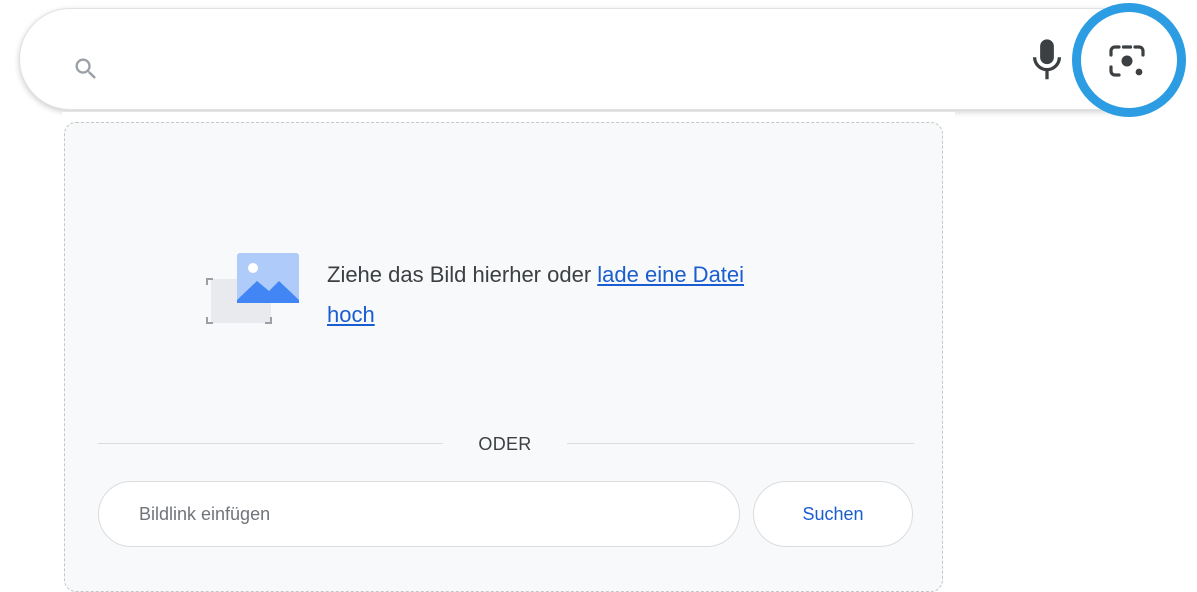  Describe the element at coordinates (562, 60) in the screenshot. I see `search-input` at that location.